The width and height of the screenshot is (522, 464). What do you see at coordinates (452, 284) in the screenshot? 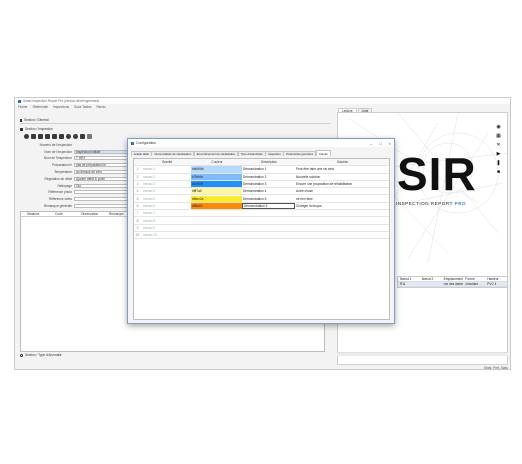
I see `table-row: R11 rue des dames circulaire PVC 4` at bounding box center [452, 284].